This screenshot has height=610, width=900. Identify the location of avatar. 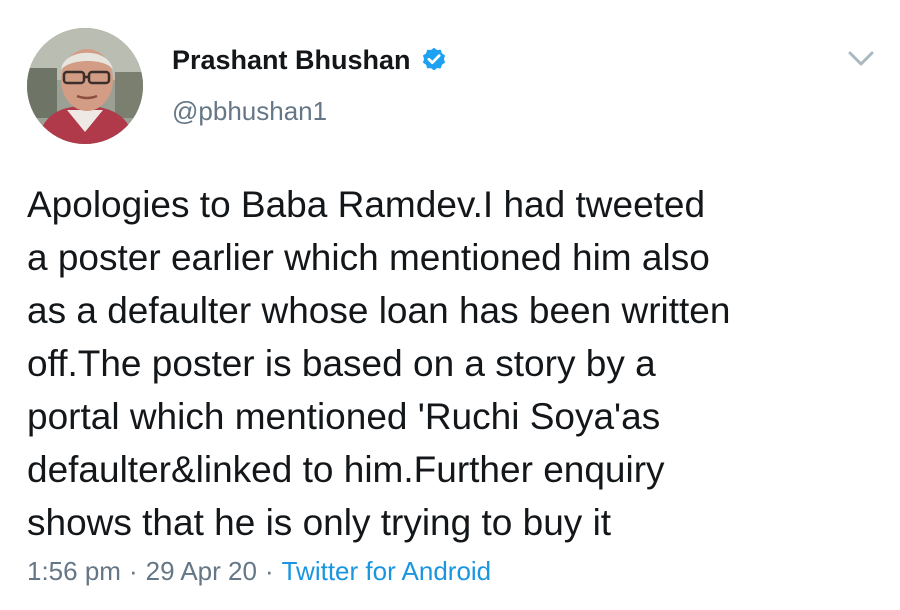
(85, 86).